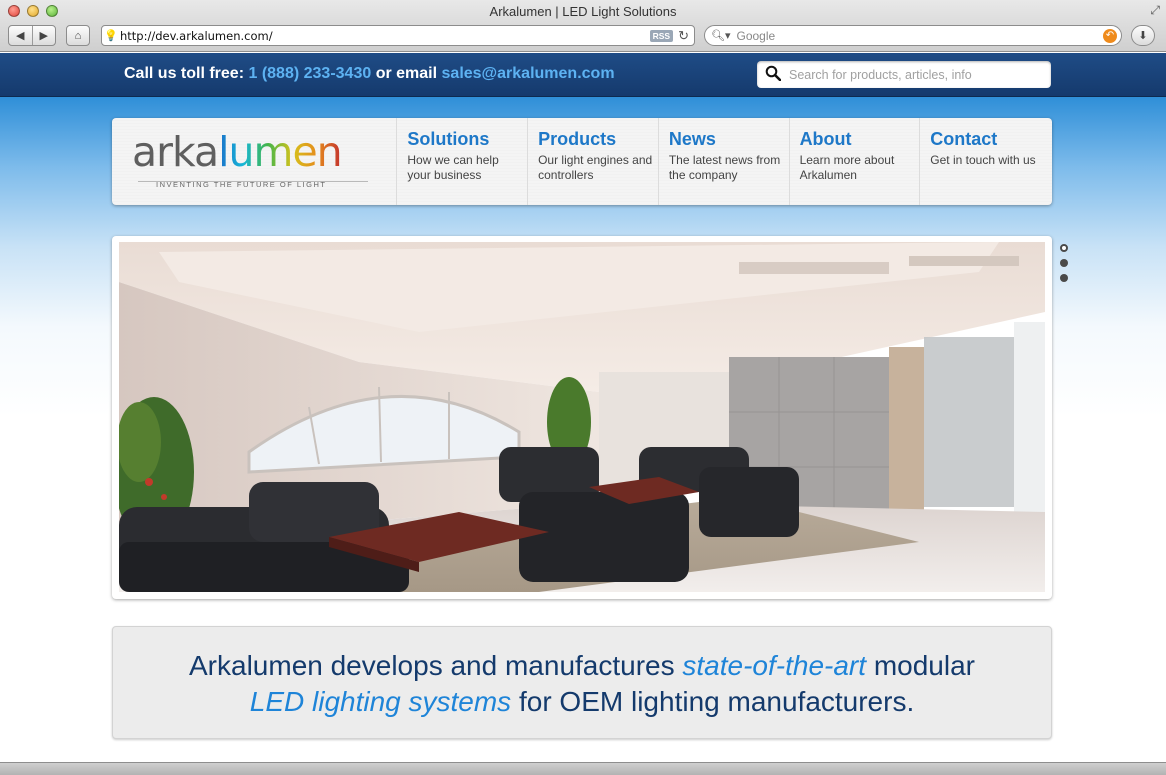  I want to click on back-forward-buttons: ◀ ▶, so click(32, 35).